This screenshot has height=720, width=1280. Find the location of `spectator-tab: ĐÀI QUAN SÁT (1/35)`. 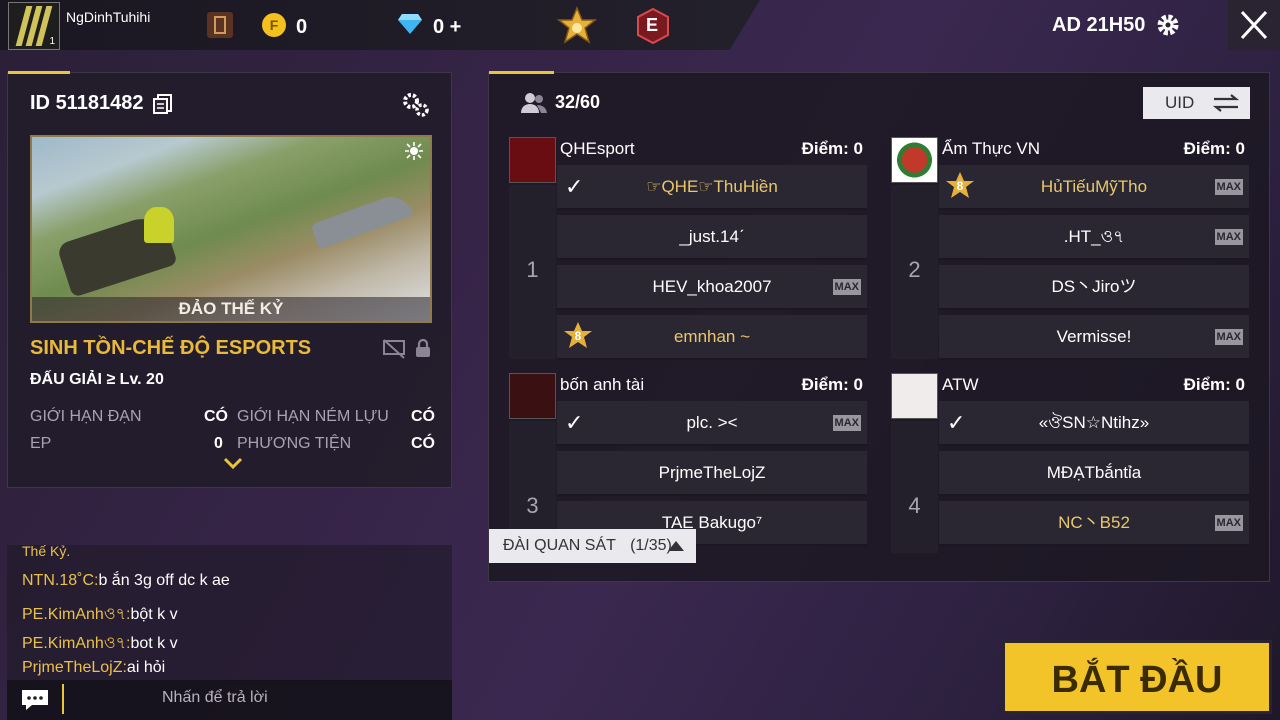

spectator-tab: ĐÀI QUAN SÁT (1/35) is located at coordinates (592, 546).